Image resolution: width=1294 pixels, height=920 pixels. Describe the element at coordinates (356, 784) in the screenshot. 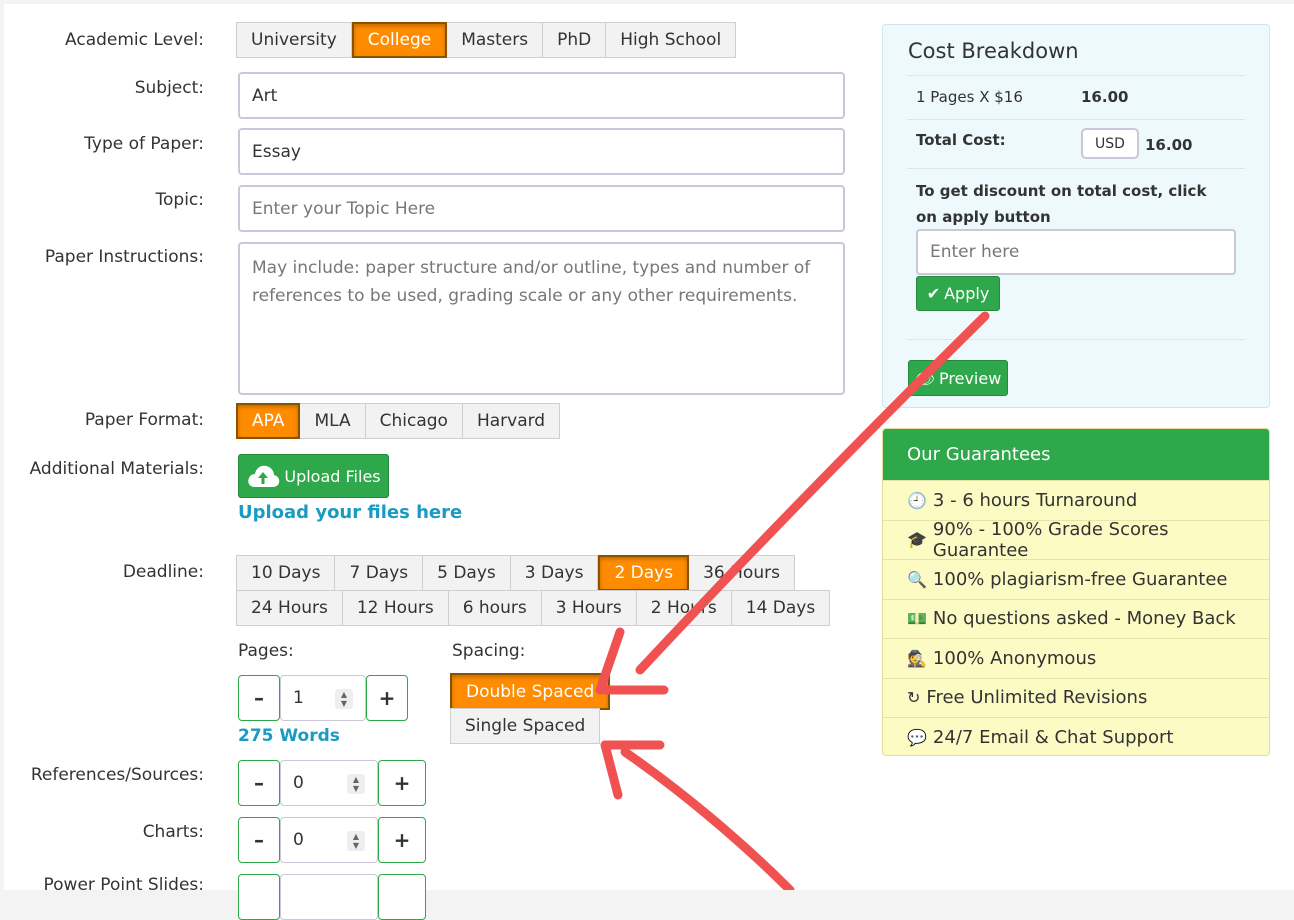

I see `references-spinner-icon: ▲ ▼` at that location.